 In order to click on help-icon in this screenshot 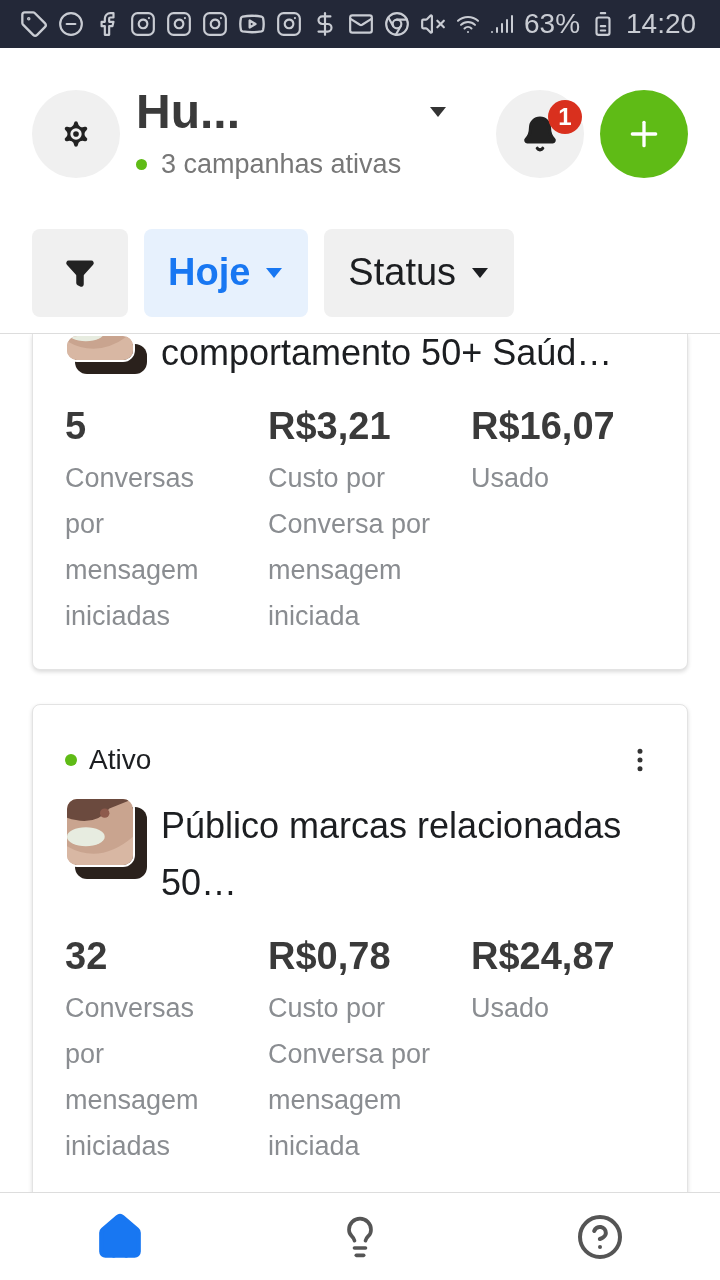, I will do `click(600, 1236)`.